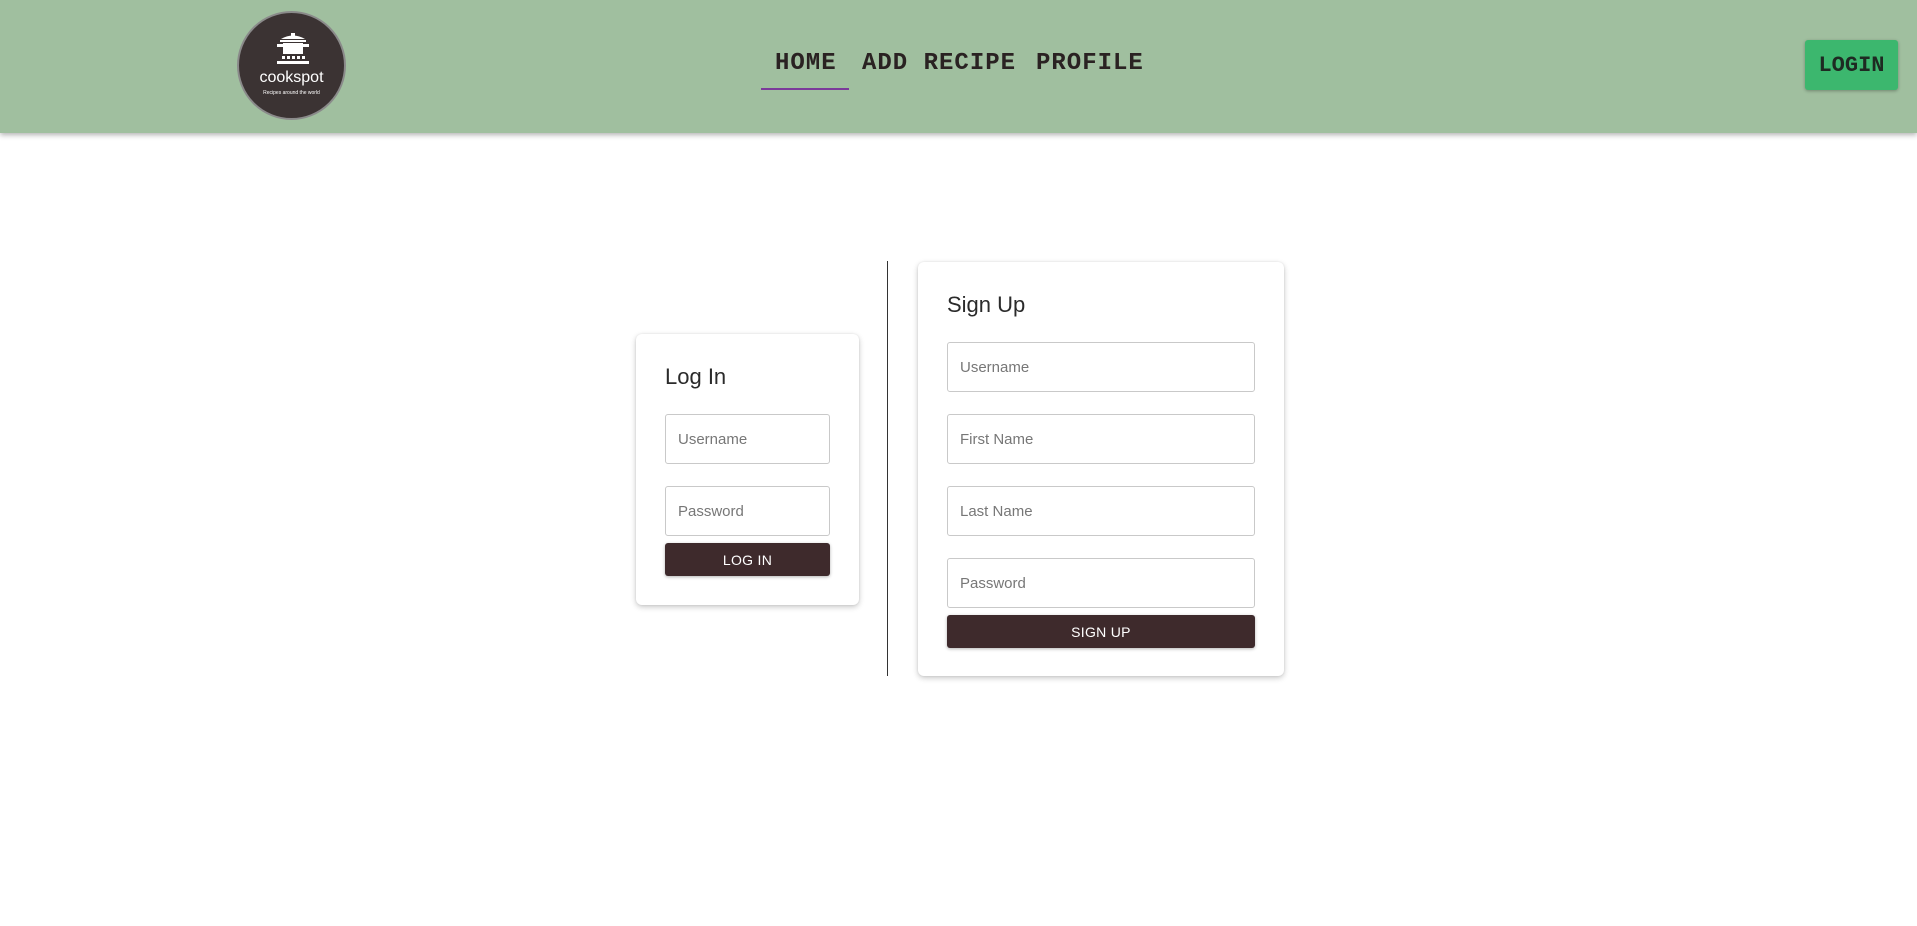  I want to click on active-nav-underline, so click(805, 89).